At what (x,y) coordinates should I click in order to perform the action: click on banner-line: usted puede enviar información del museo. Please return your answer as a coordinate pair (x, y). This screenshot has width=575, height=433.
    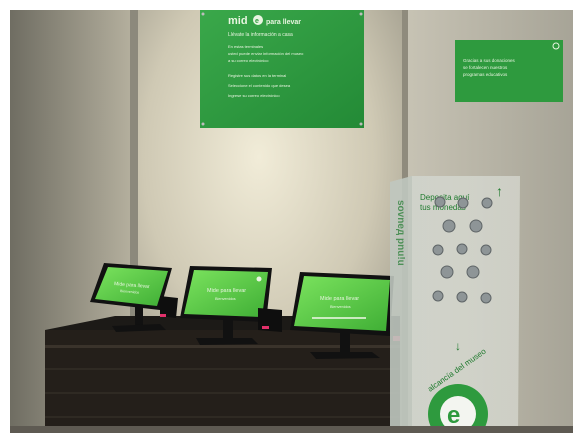
    Looking at the image, I should click on (266, 53).